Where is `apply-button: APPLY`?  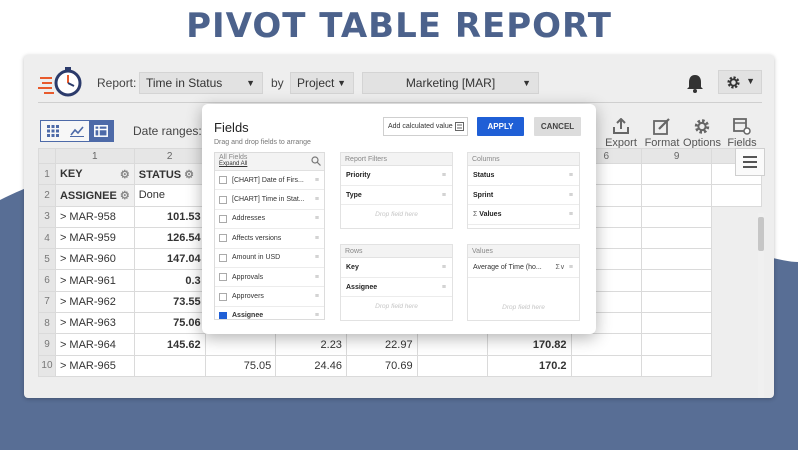
apply-button: APPLY is located at coordinates (500, 126).